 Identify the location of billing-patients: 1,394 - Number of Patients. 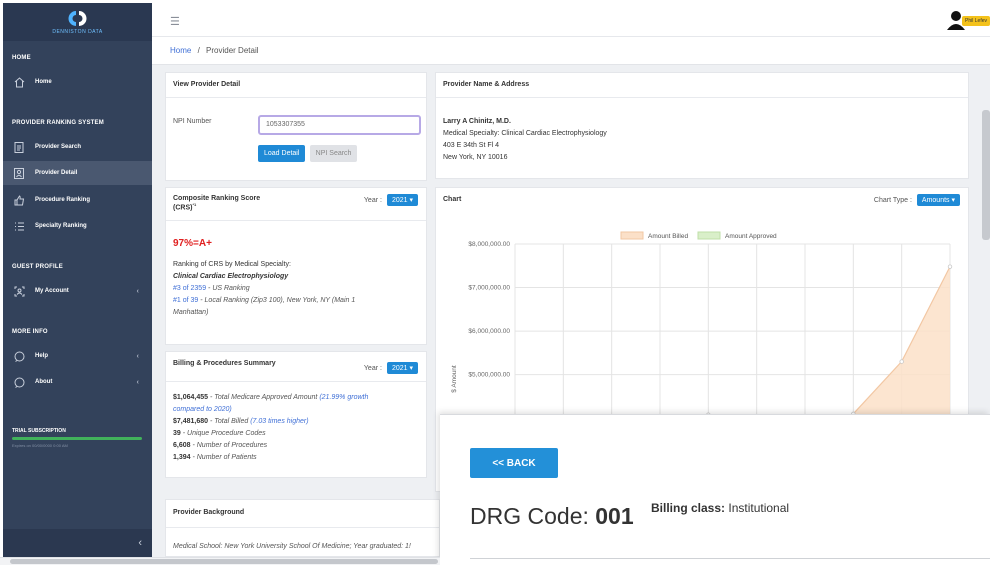
(215, 457).